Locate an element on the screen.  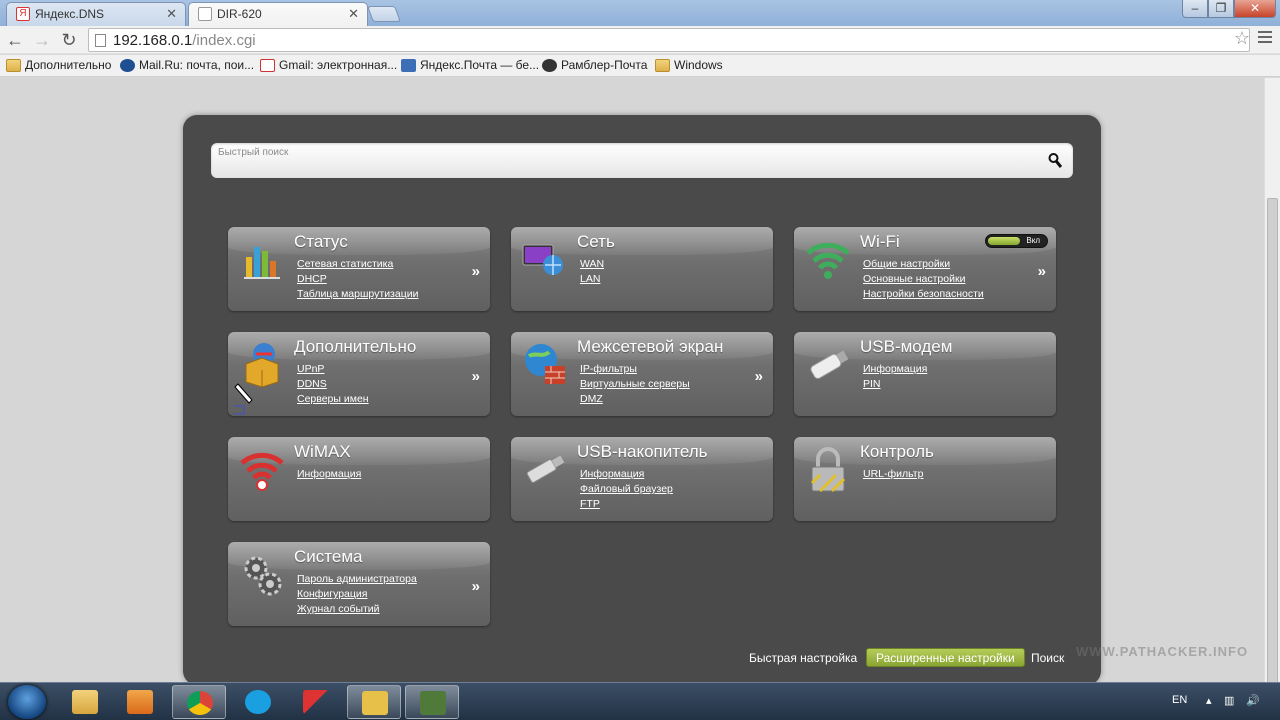
wifi-icon is located at coordinates (828, 260).